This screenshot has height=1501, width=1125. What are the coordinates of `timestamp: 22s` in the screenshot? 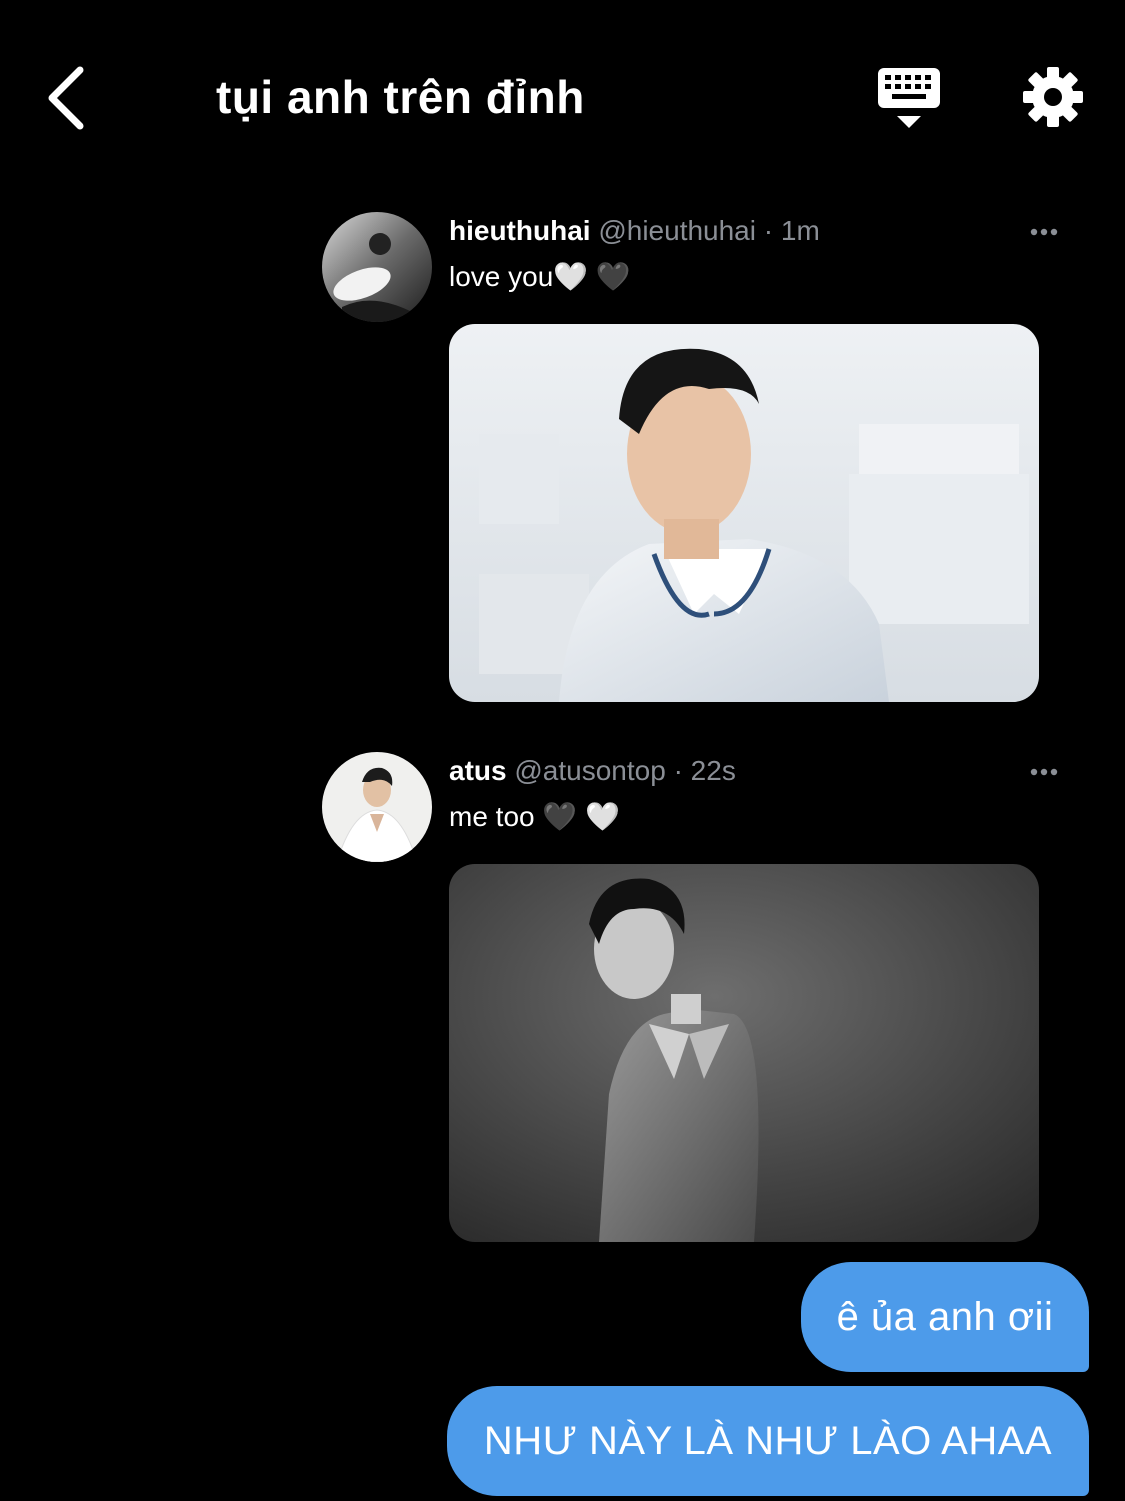 It's located at (713, 770).